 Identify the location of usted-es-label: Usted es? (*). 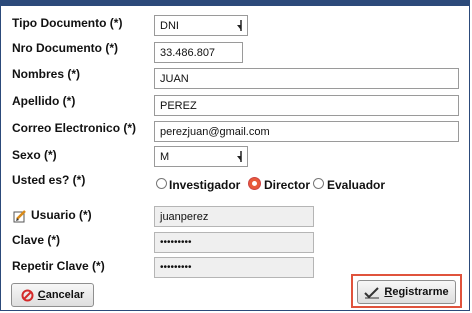
(49, 180).